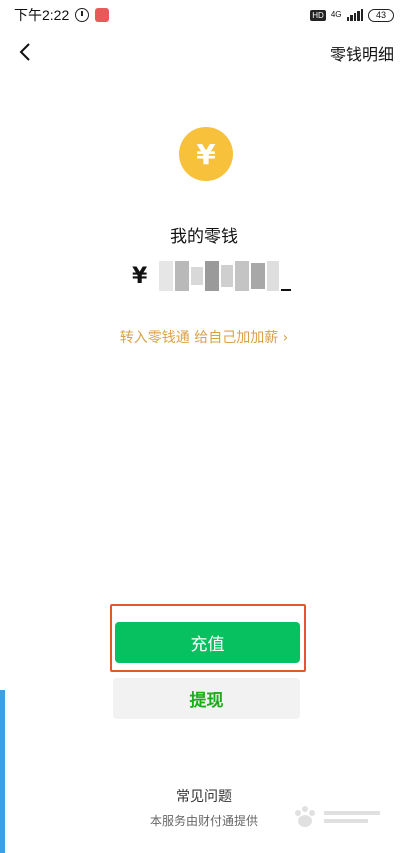 Image resolution: width=408 pixels, height=853 pixels. What do you see at coordinates (206, 698) in the screenshot?
I see `withdraw-button: 提现` at bounding box center [206, 698].